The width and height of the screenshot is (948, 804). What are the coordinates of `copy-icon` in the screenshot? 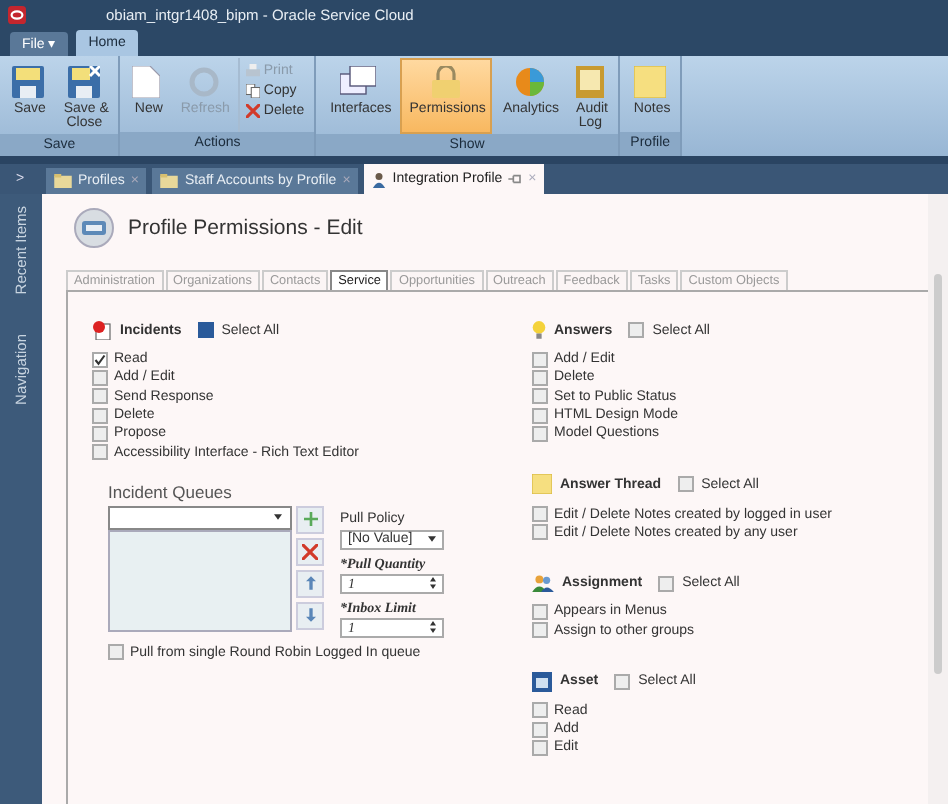 It's located at (252, 91).